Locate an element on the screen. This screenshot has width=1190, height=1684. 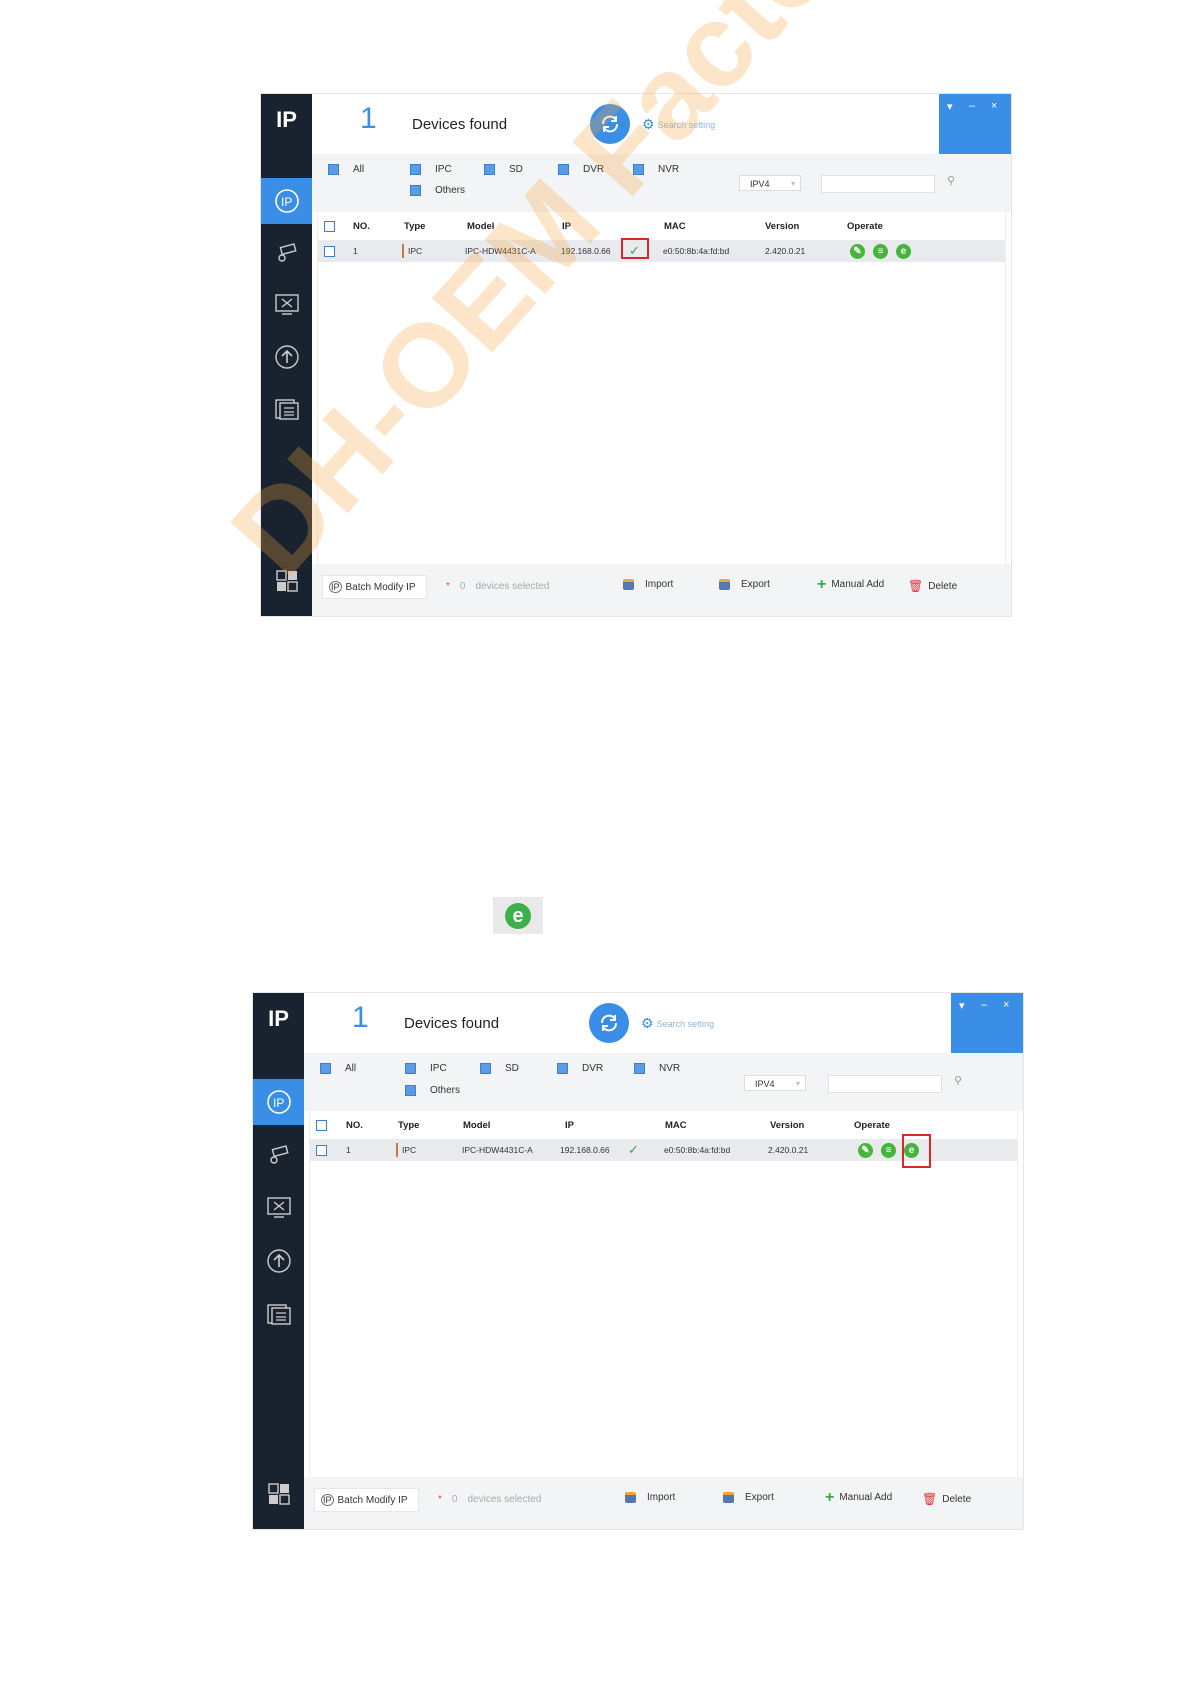
gear-icon: ⚙ is located at coordinates (647, 1023).